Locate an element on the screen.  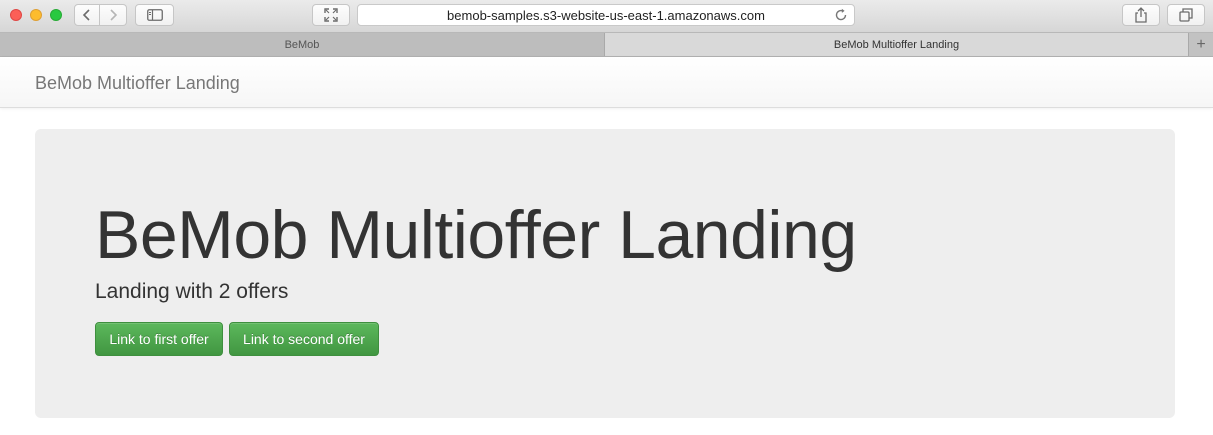
new-tab-button: + is located at coordinates (1200, 44).